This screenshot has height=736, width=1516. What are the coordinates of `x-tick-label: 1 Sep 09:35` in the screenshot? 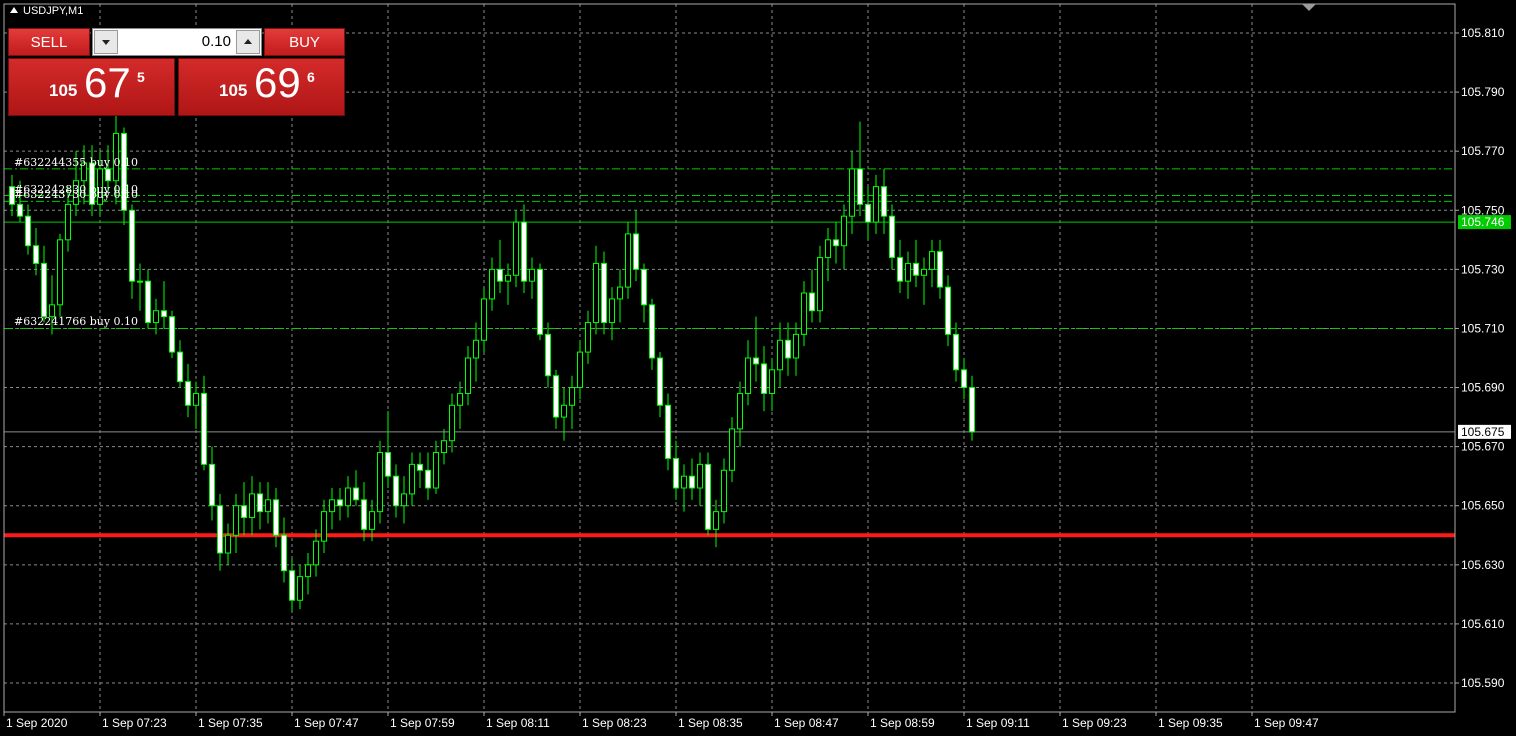 It's located at (1190, 723).